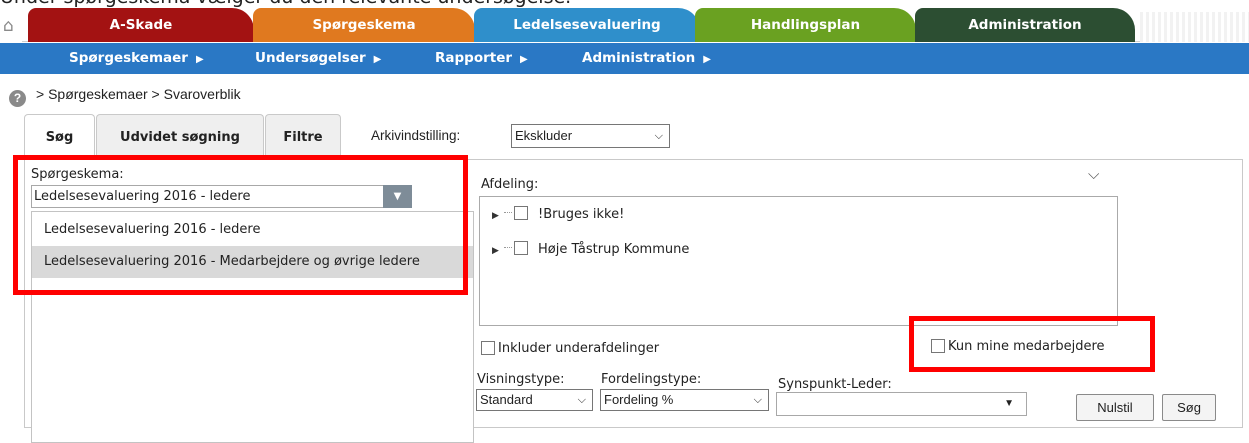  What do you see at coordinates (639, 399) in the screenshot?
I see `dist-type-value: Fordeling %` at bounding box center [639, 399].